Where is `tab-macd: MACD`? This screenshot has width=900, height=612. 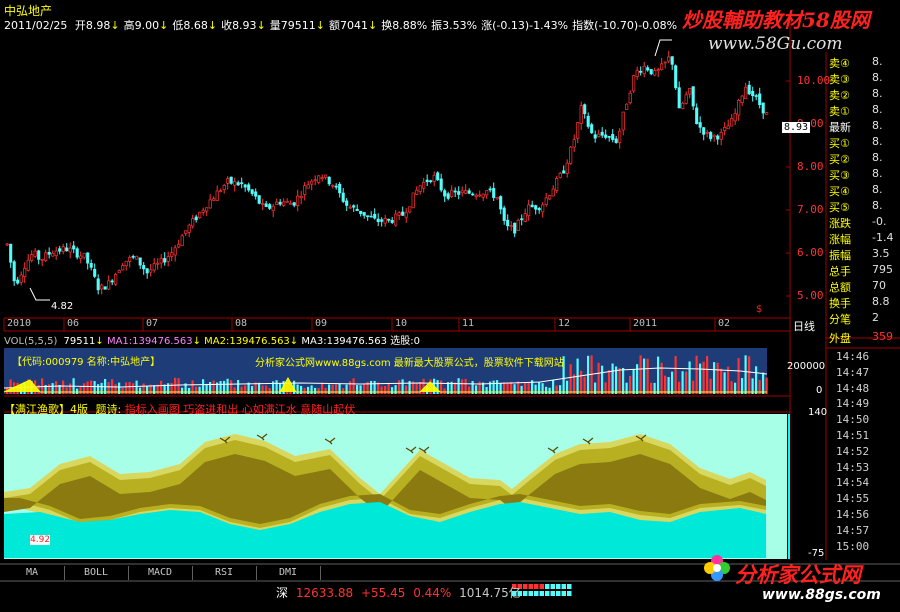
tab-macd: MACD is located at coordinates (160, 573).